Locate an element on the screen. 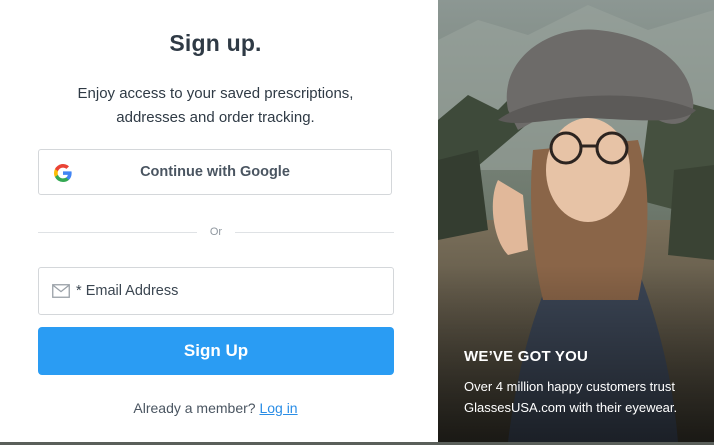 The width and height of the screenshot is (714, 445). page-title: Sign up. is located at coordinates (215, 43).